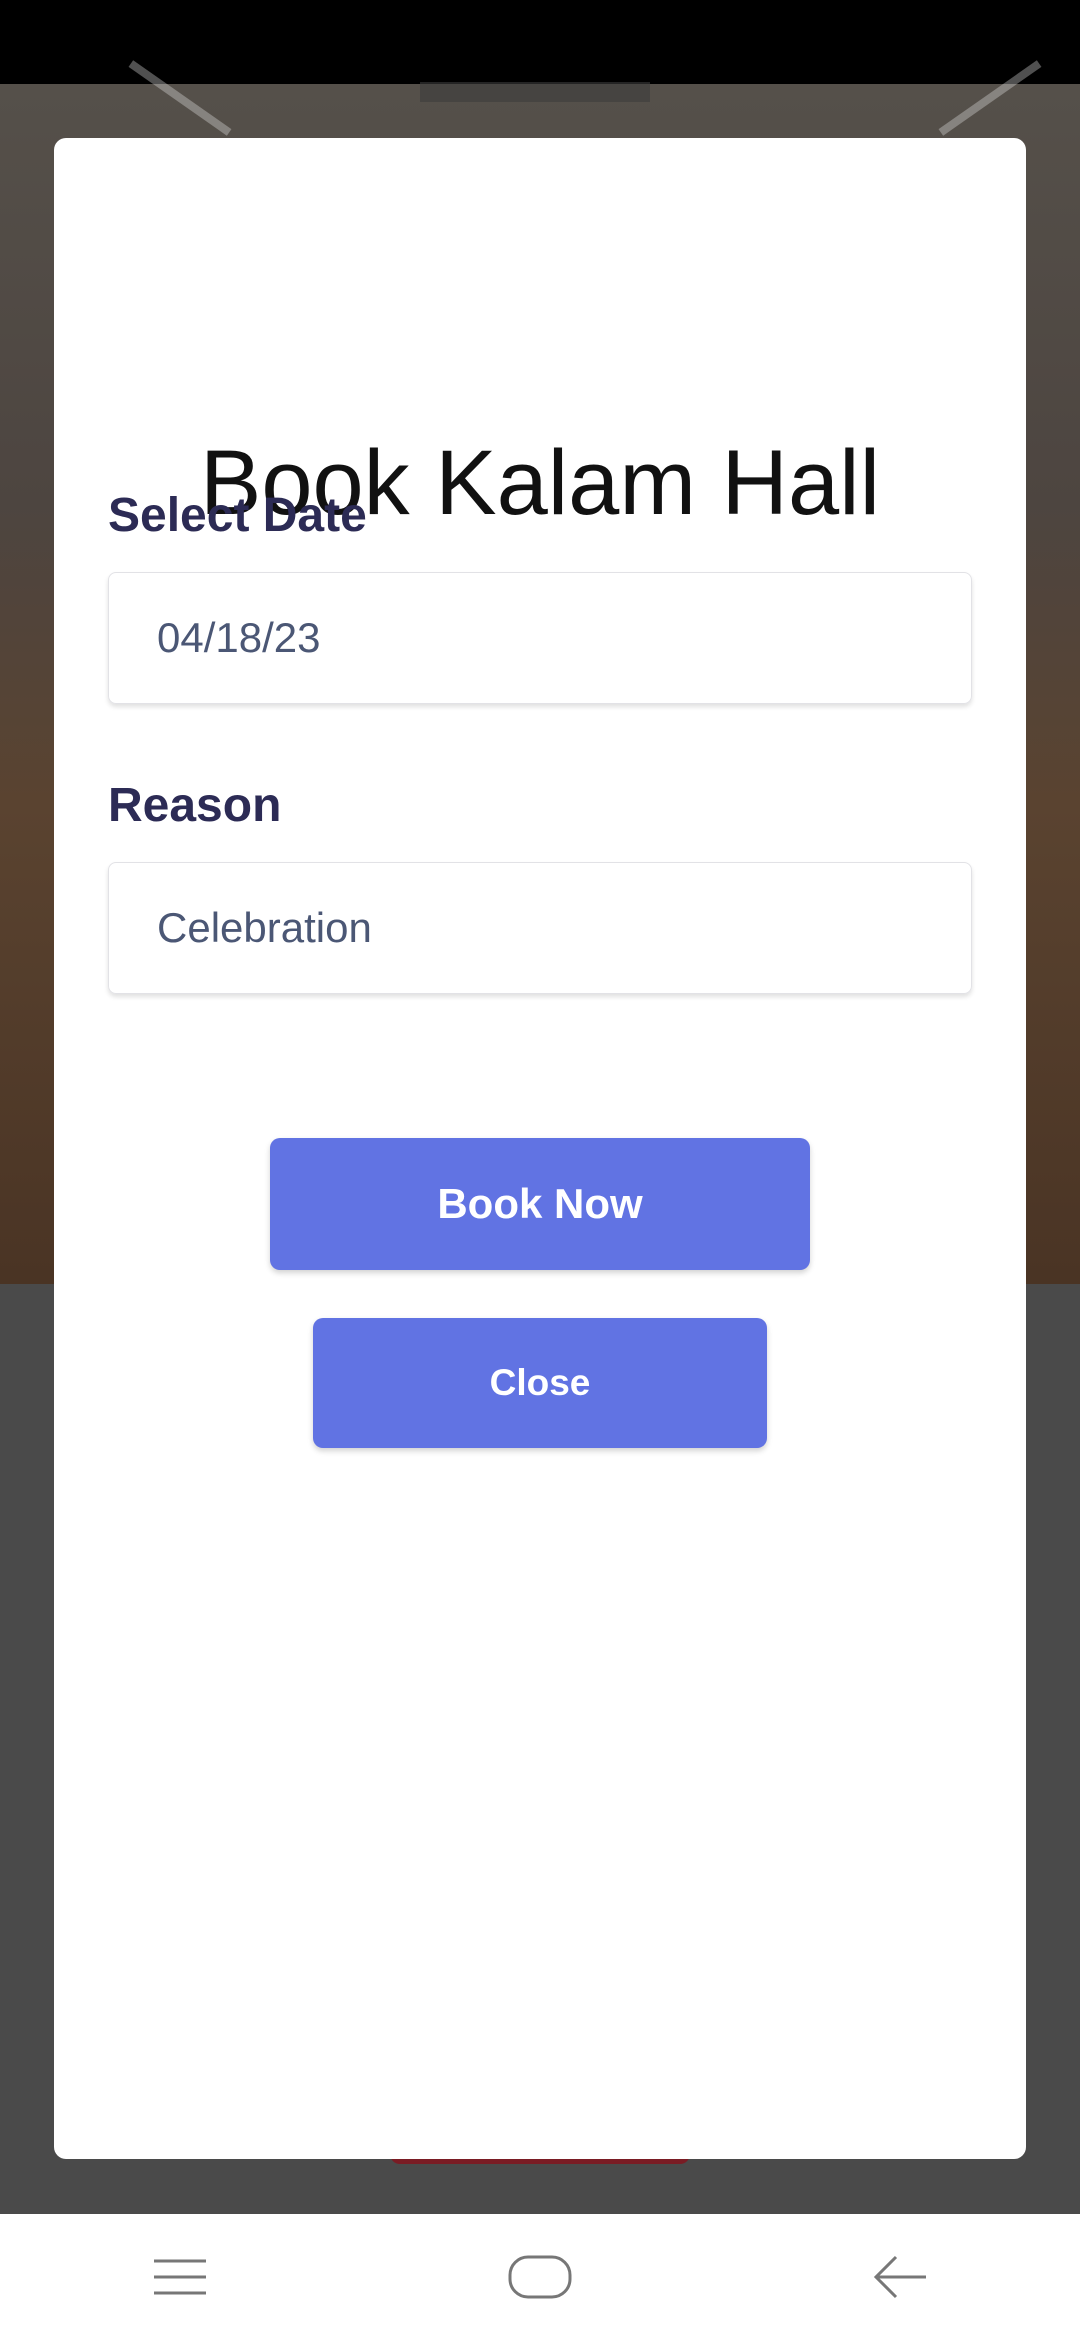 This screenshot has height=2340, width=1080. Describe the element at coordinates (540, 1204) in the screenshot. I see `book-now-button: Book Now` at that location.